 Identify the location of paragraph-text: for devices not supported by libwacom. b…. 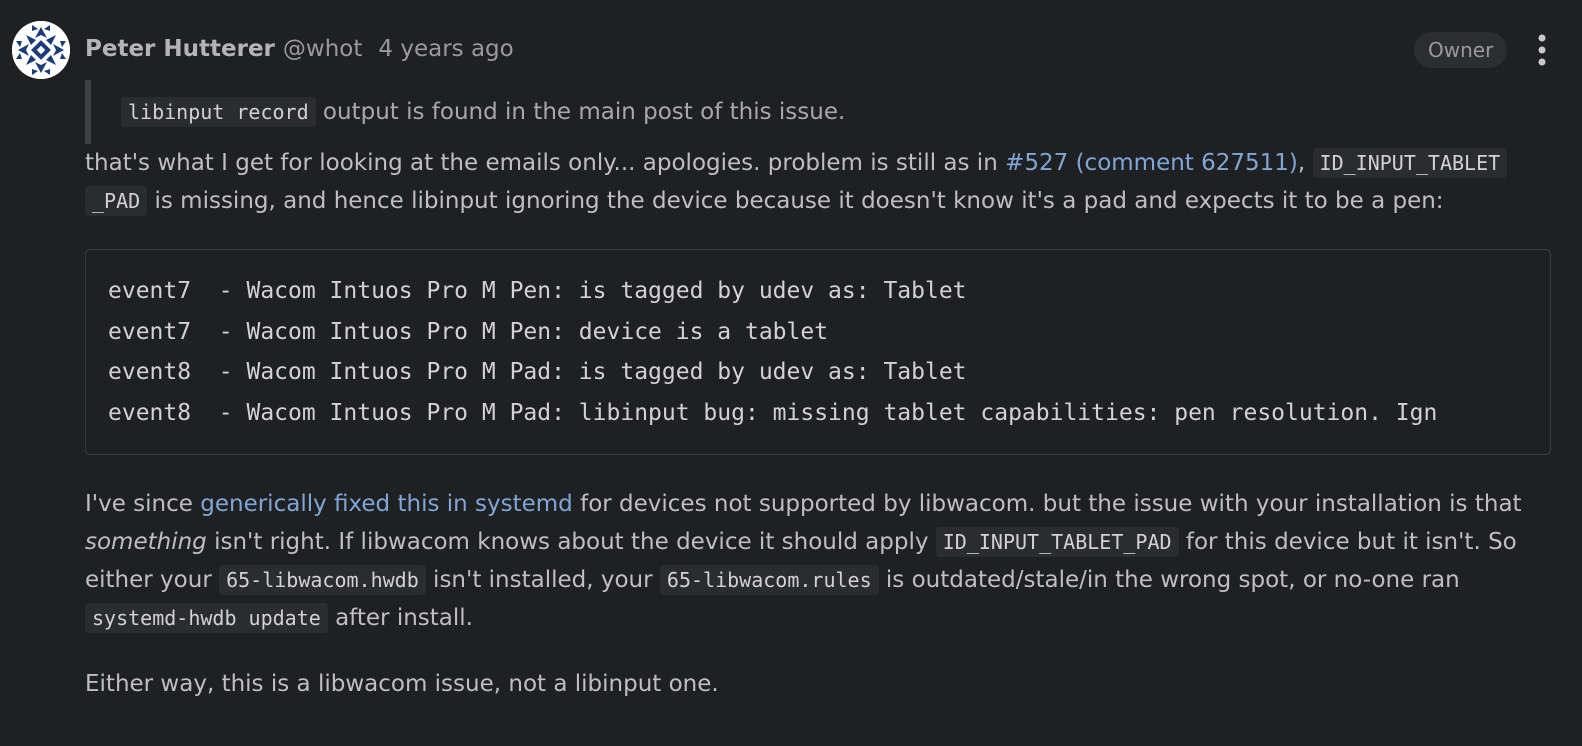
(1047, 504).